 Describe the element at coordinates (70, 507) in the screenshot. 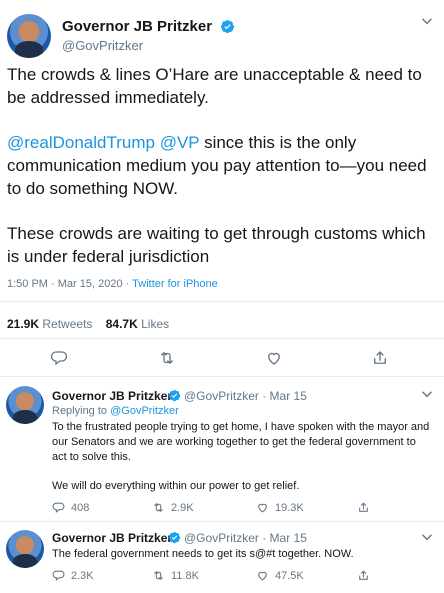

I see `reply-button: 408` at that location.